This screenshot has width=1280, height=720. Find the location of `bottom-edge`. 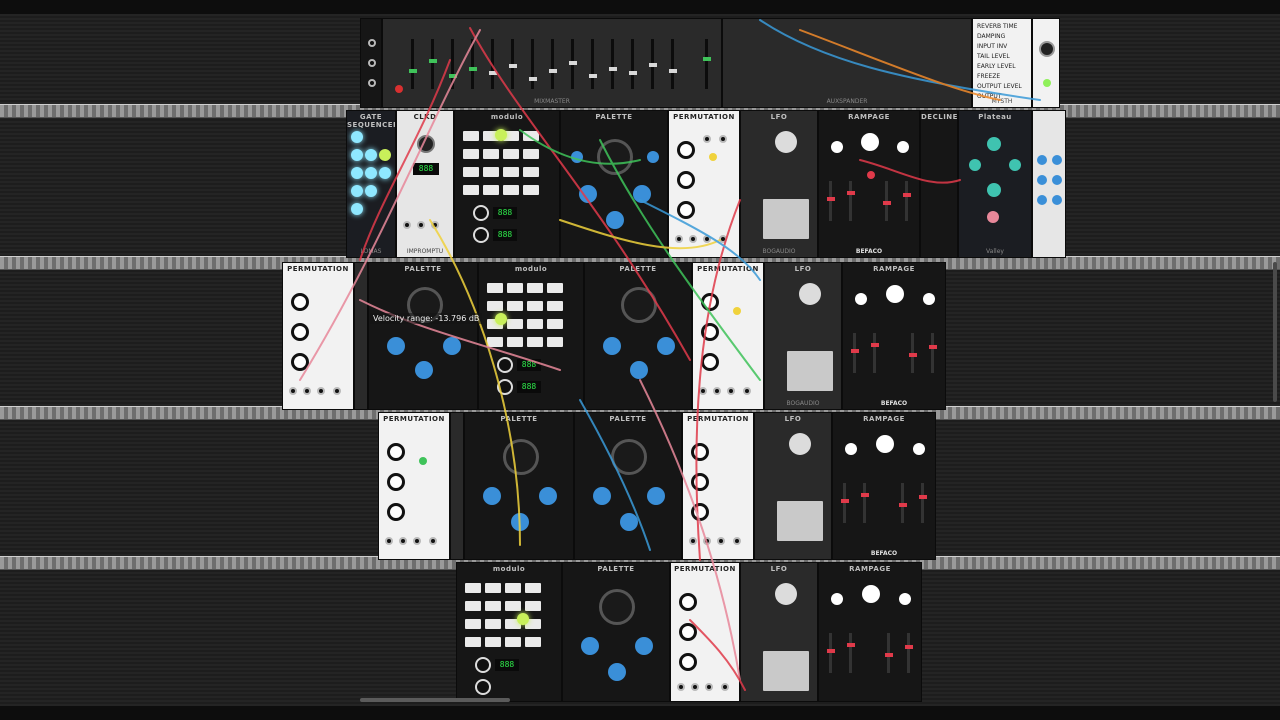

bottom-edge is located at coordinates (640, 713).